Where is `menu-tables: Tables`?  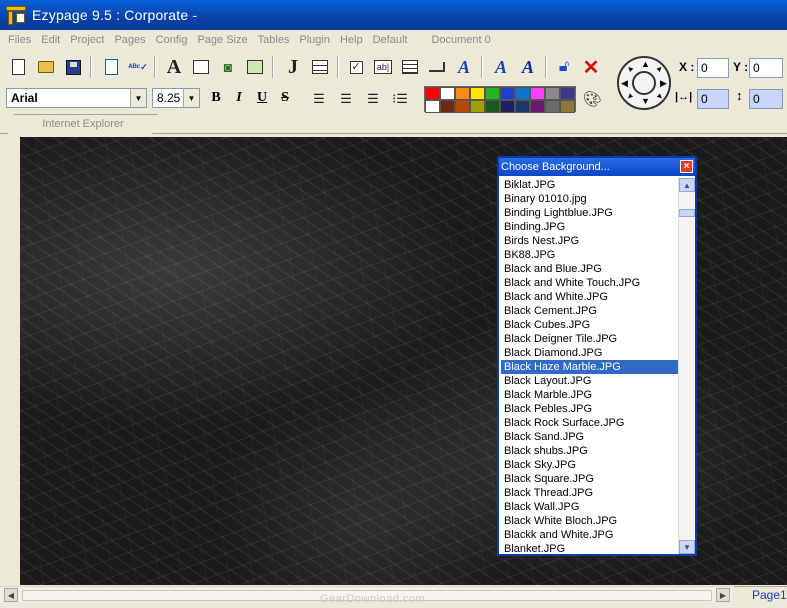 menu-tables: Tables is located at coordinates (274, 40).